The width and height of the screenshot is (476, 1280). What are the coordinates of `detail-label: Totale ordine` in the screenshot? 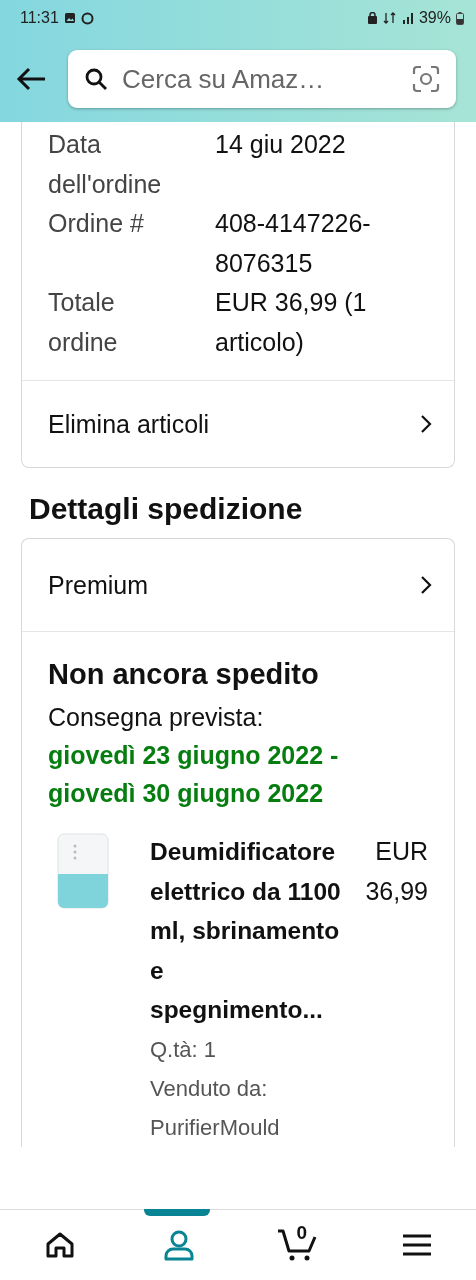 It's located at (83, 322).